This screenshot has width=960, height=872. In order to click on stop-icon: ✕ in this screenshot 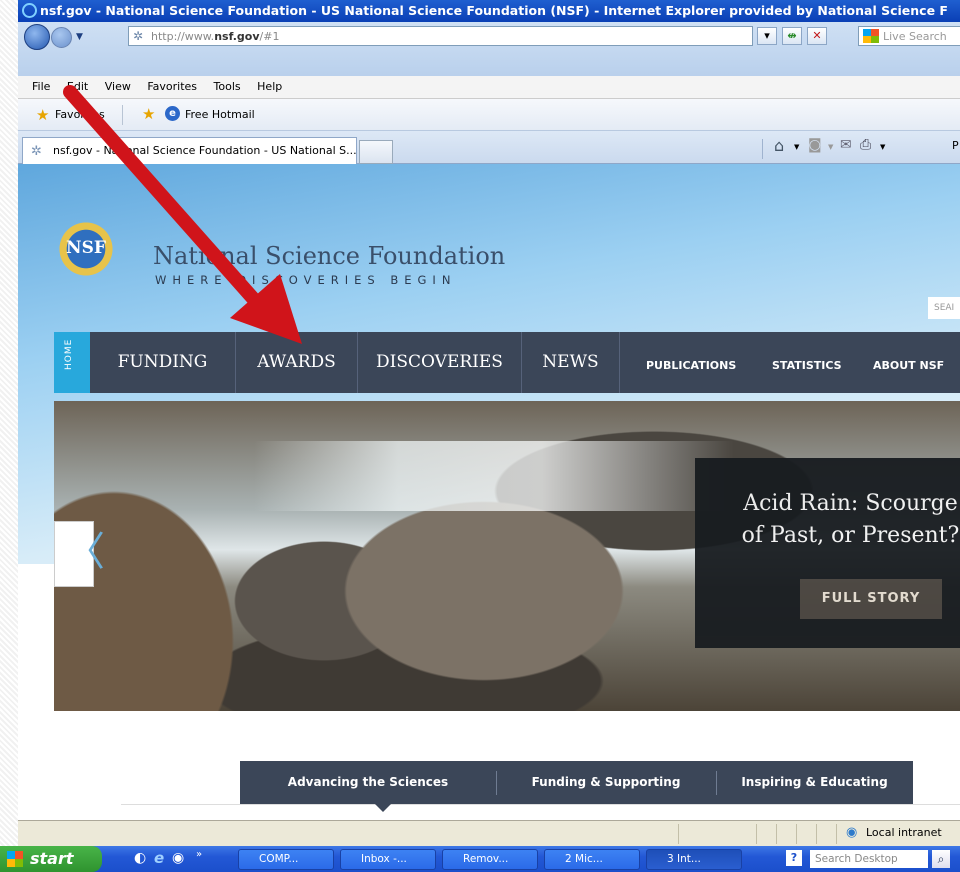, I will do `click(817, 36)`.